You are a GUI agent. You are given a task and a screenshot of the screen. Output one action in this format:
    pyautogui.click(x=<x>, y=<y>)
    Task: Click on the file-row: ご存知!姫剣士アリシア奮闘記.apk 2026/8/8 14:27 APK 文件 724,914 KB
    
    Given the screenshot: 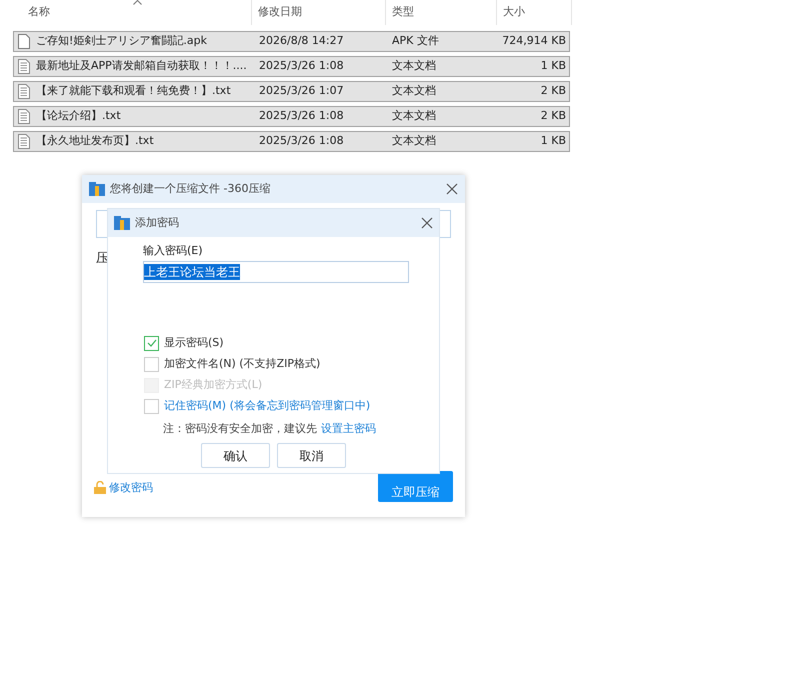 What is the action you would take?
    pyautogui.click(x=291, y=41)
    